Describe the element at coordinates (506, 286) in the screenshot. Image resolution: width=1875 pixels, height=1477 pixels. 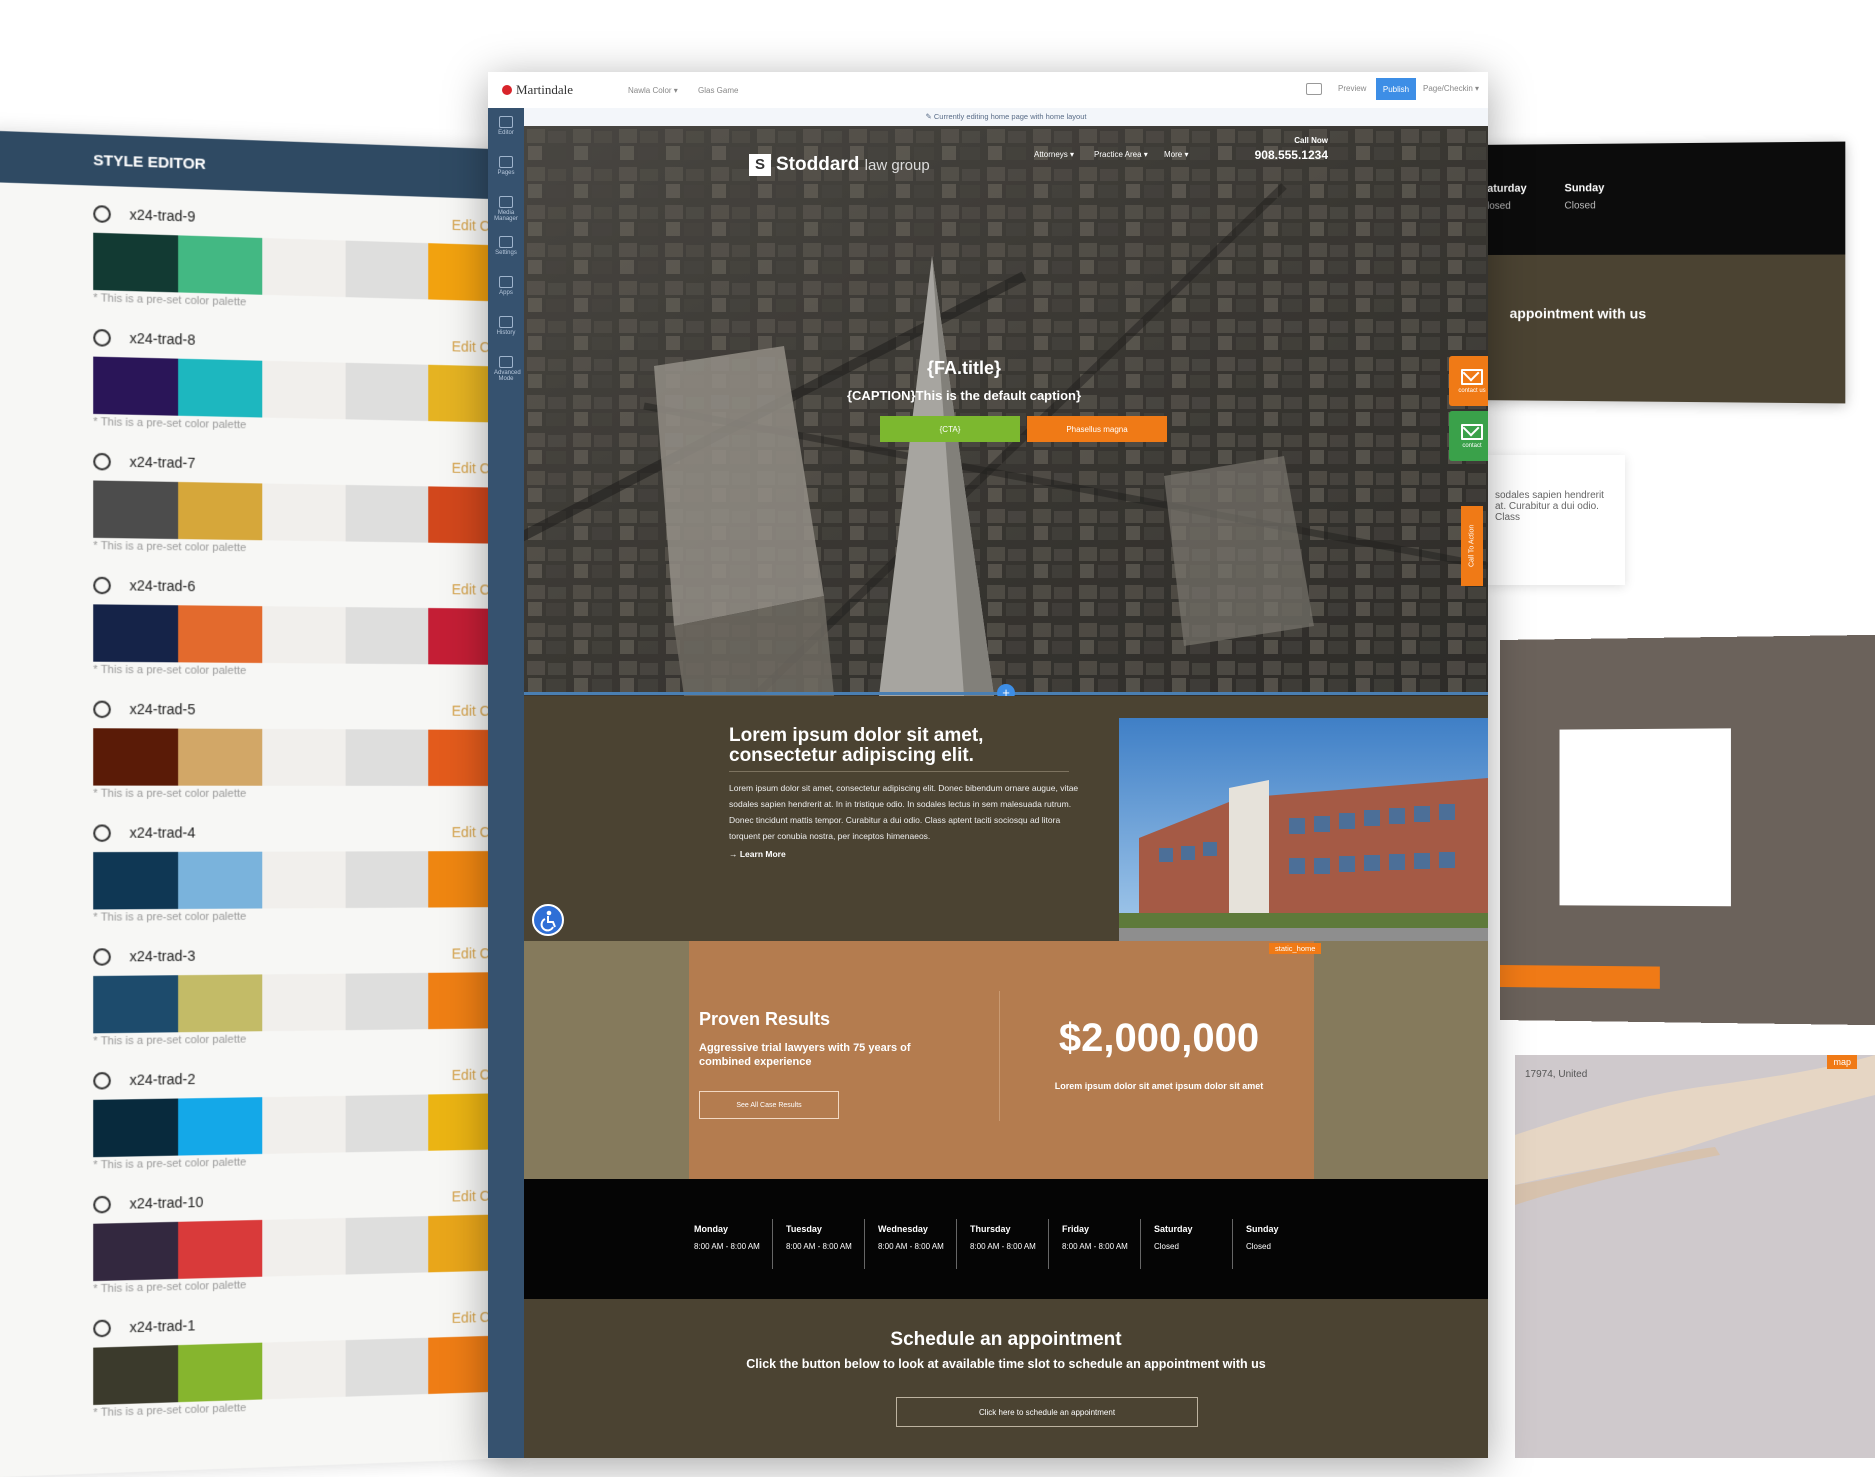
I see `sidebar-item: Apps` at that location.